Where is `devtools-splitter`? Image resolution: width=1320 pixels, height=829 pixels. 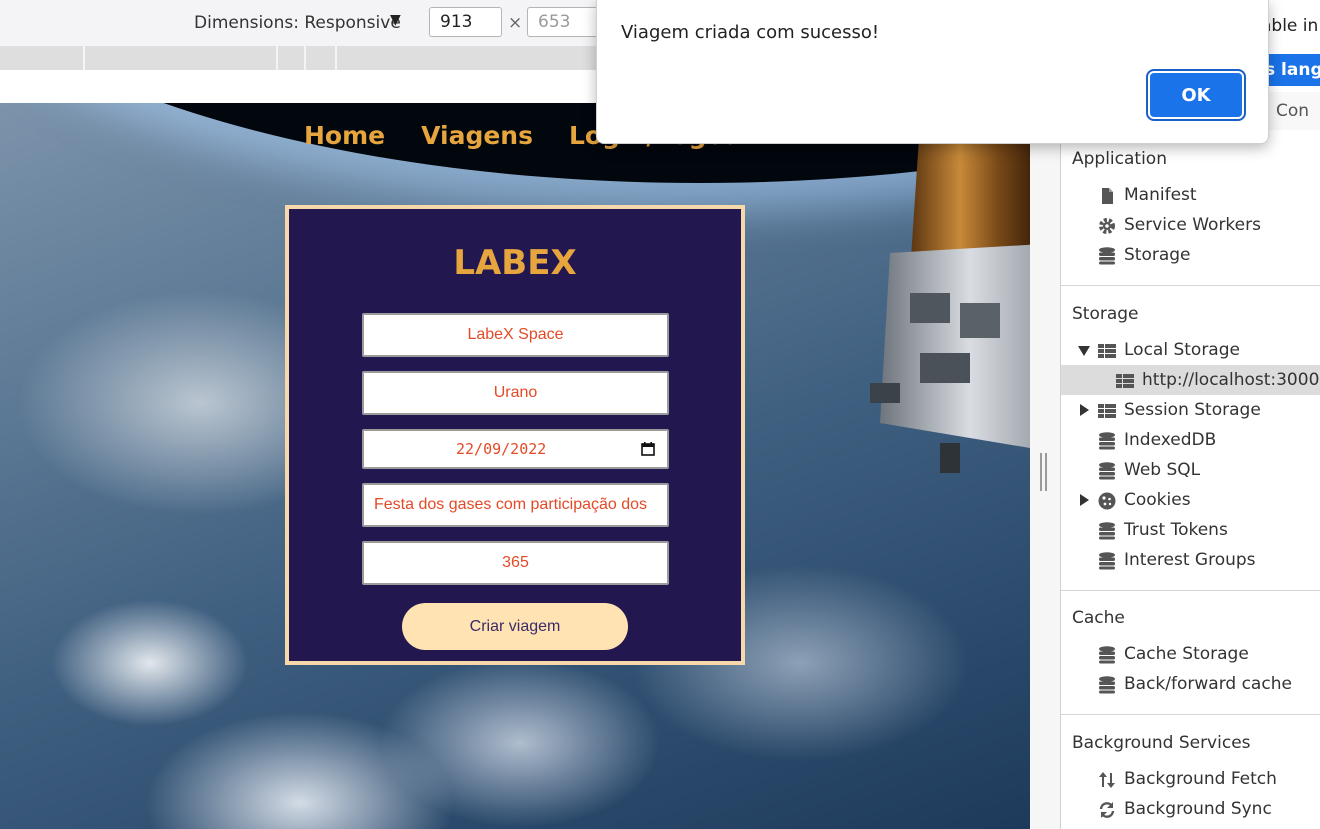 devtools-splitter is located at coordinates (1045, 466).